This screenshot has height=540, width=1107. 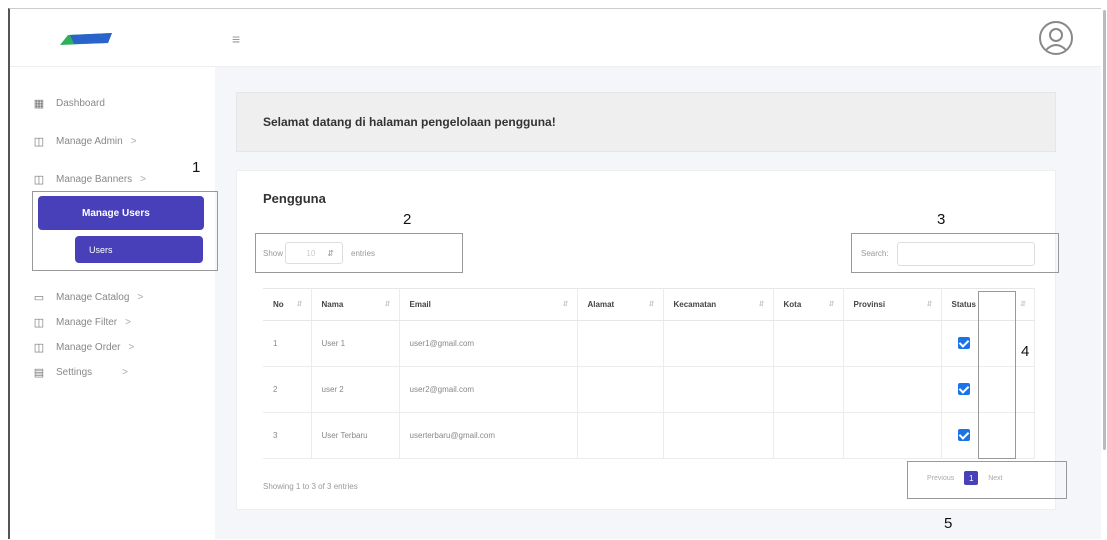 What do you see at coordinates (355, 343) in the screenshot?
I see `cell-nama: User 1` at bounding box center [355, 343].